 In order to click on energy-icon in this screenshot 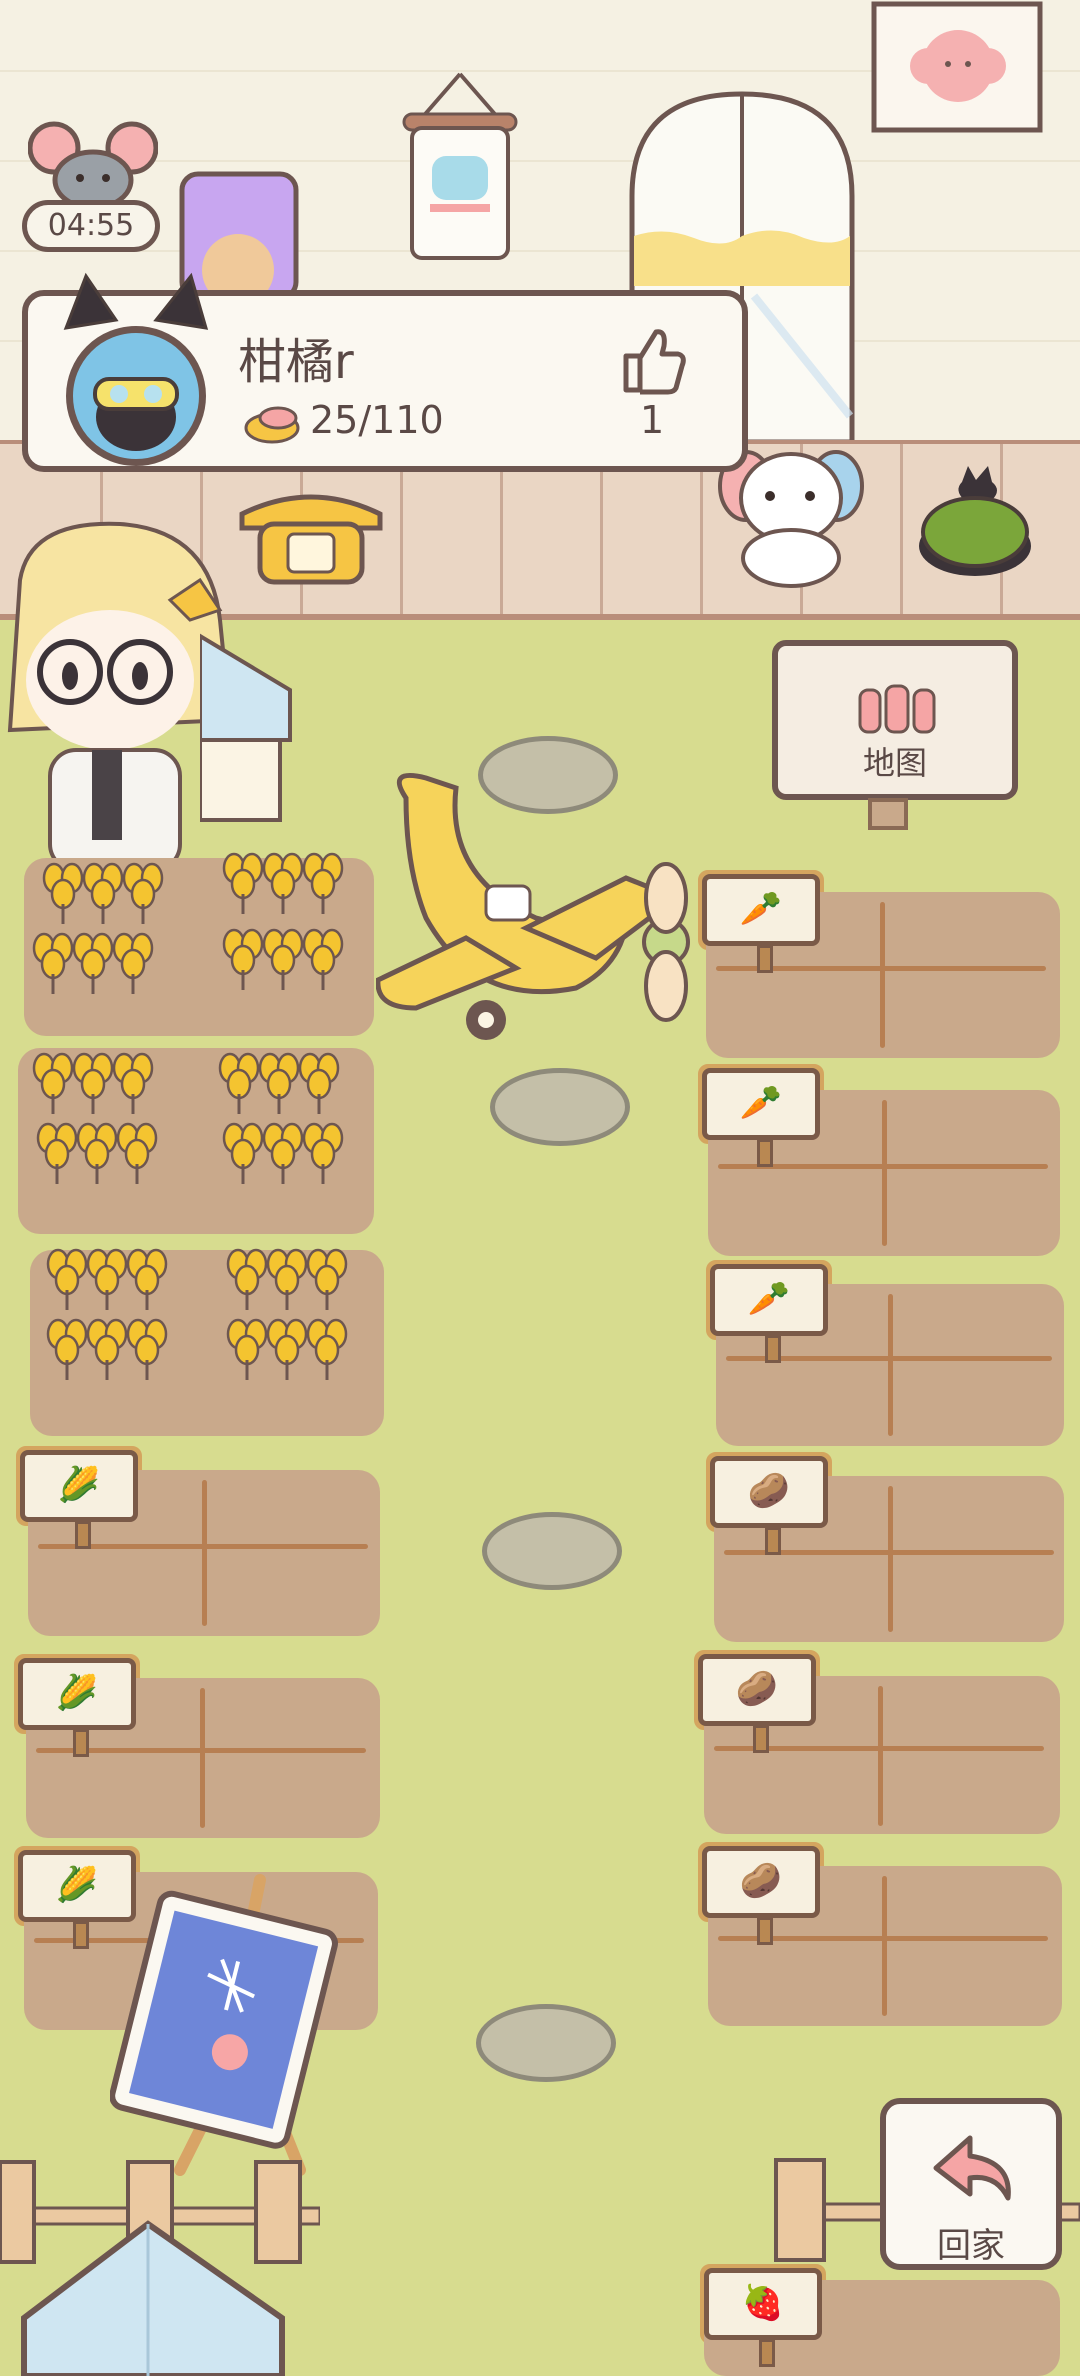, I will do `click(272, 425)`.